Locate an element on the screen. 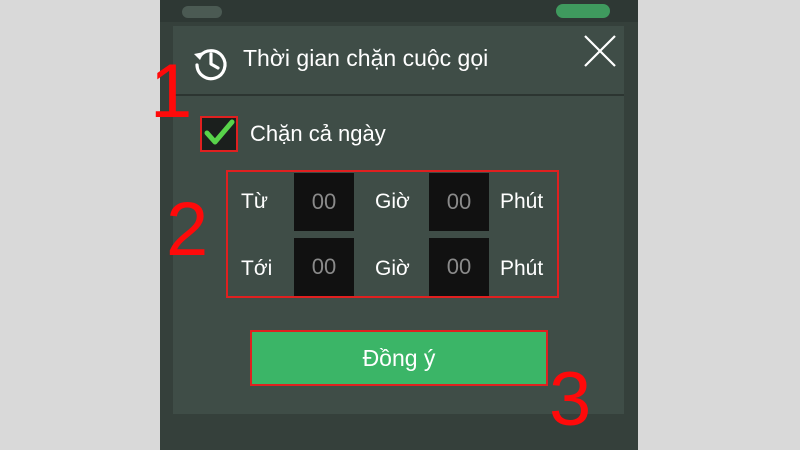 Image resolution: width=800 pixels, height=450 pixels. to-minute-unit: Phút is located at coordinates (522, 268).